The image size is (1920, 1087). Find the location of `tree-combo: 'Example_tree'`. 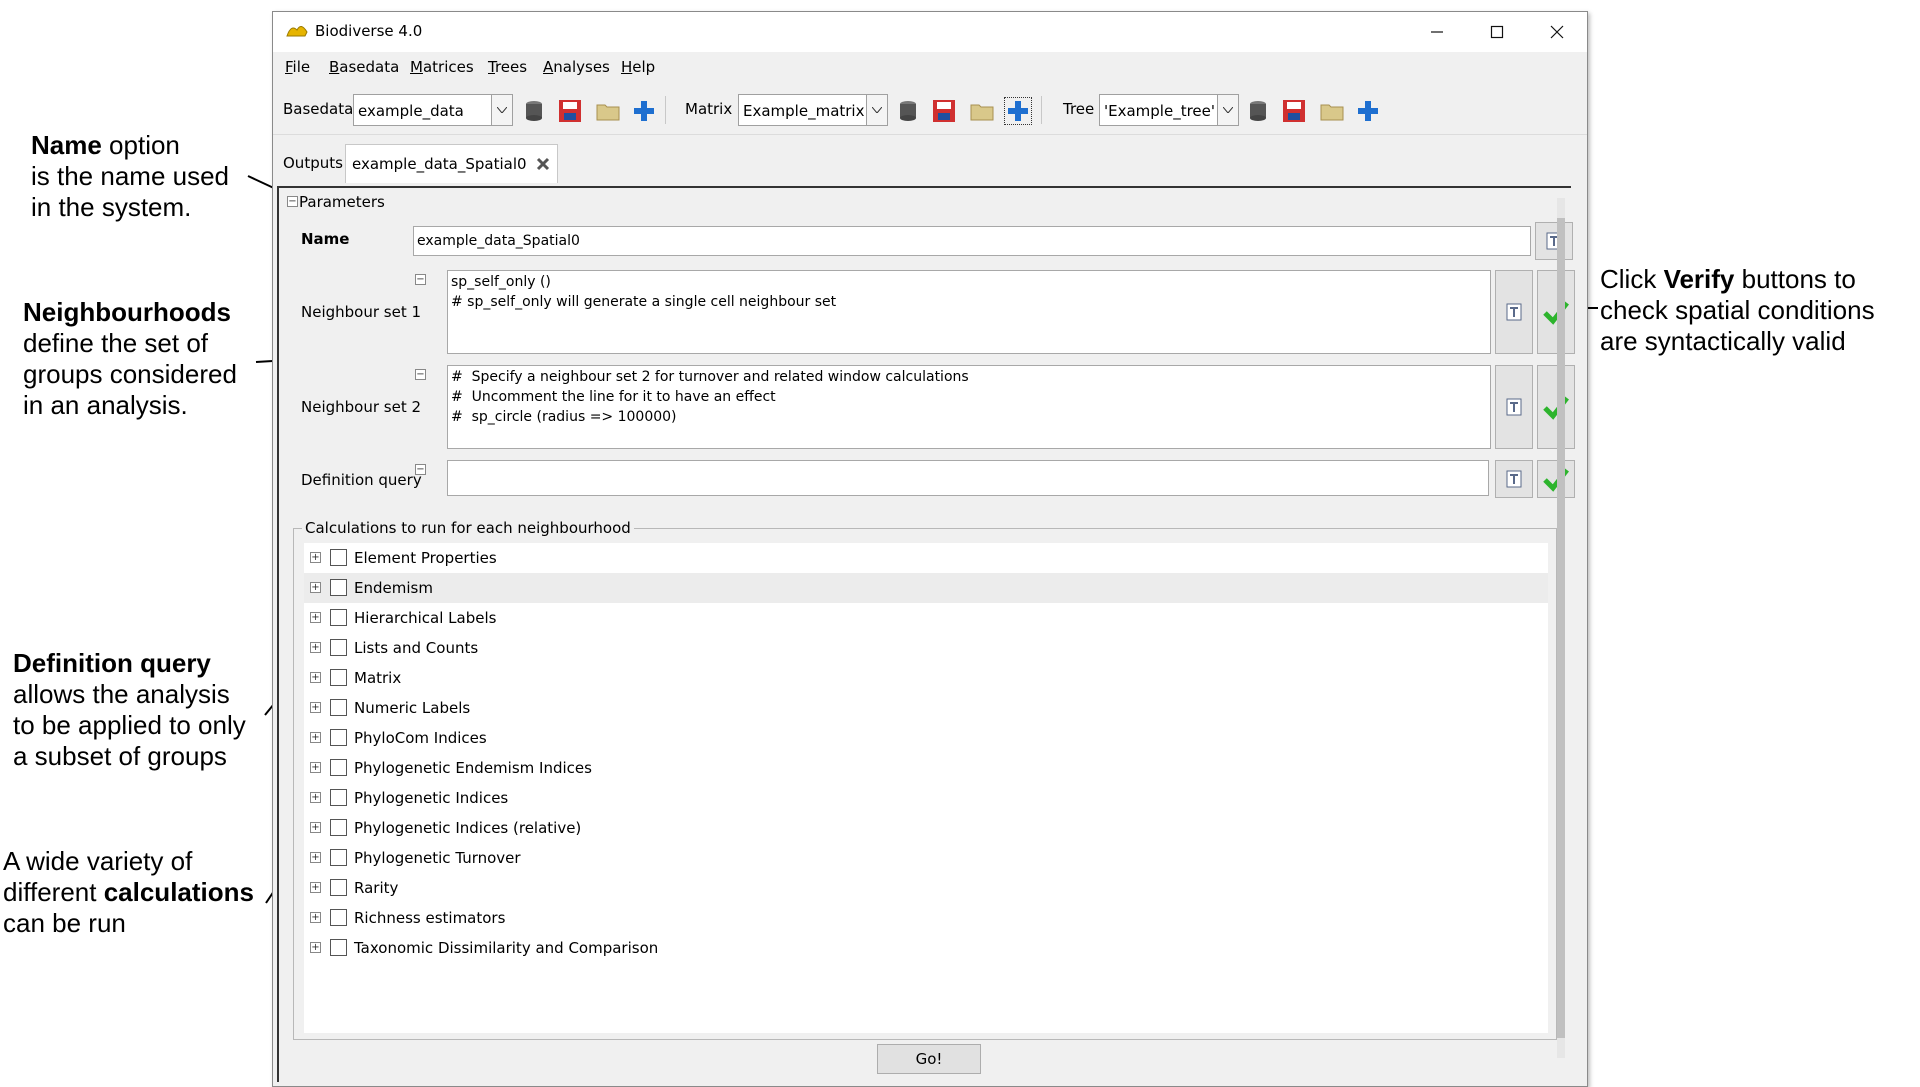

tree-combo: 'Example_tree' is located at coordinates (1169, 110).